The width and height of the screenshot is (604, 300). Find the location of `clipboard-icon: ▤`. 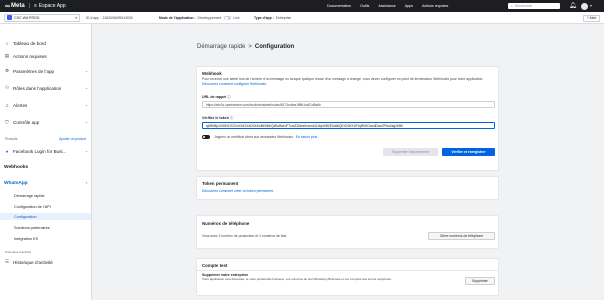

clipboard-icon: ▤ is located at coordinates (7, 55).